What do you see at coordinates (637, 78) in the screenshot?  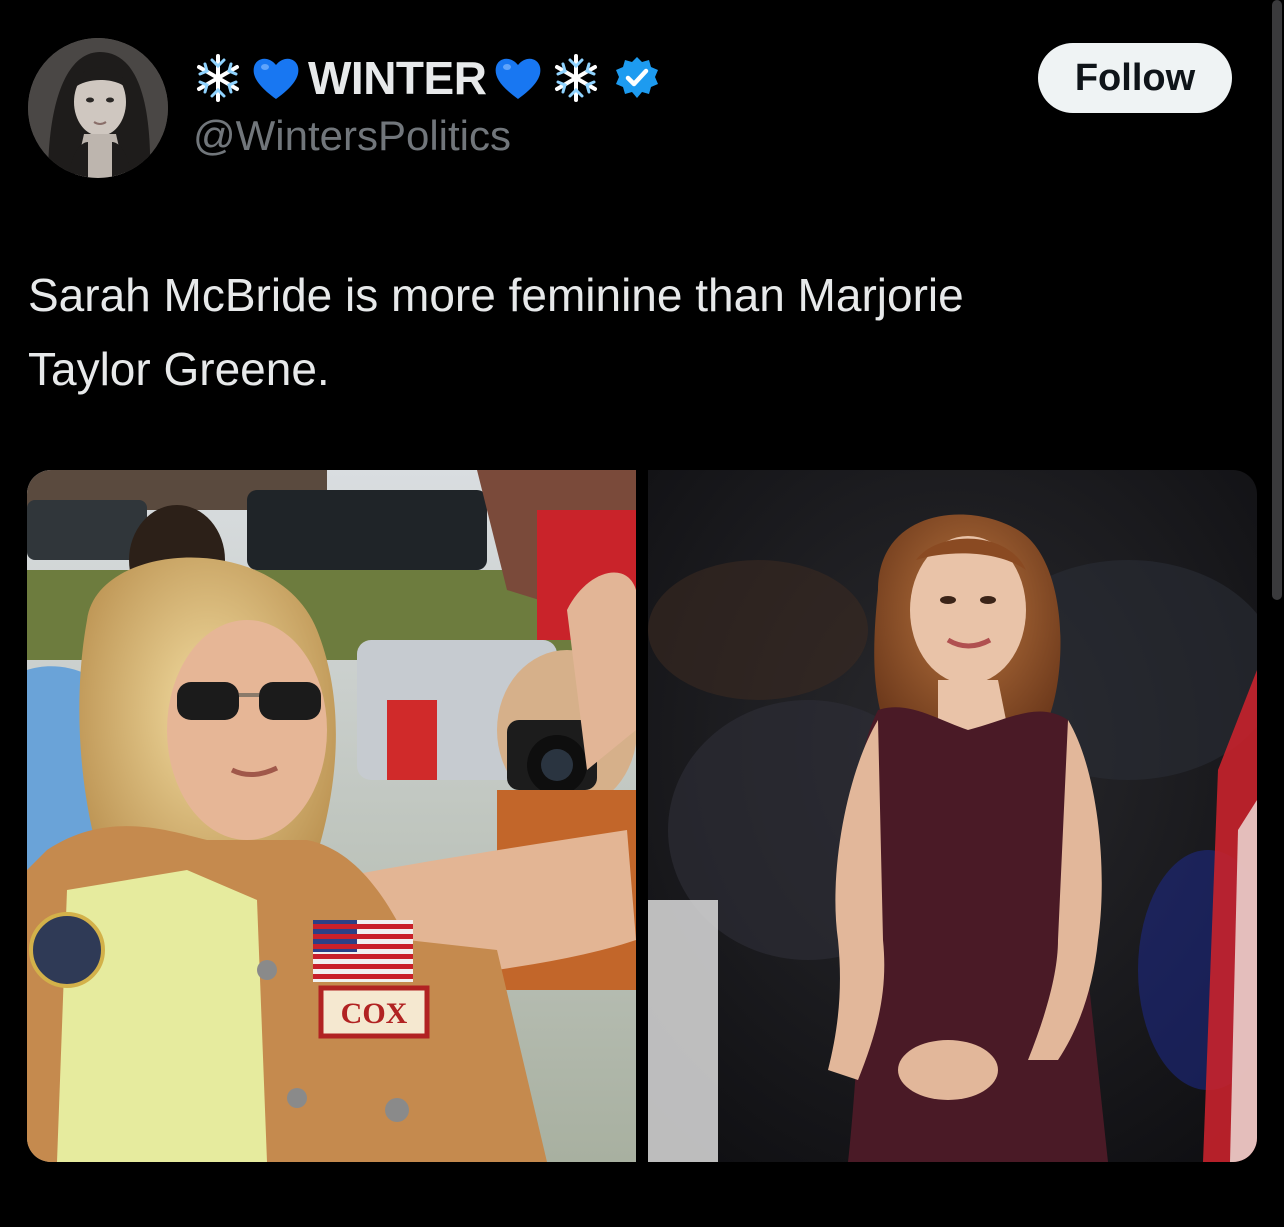 I see `verified-badge-icon` at bounding box center [637, 78].